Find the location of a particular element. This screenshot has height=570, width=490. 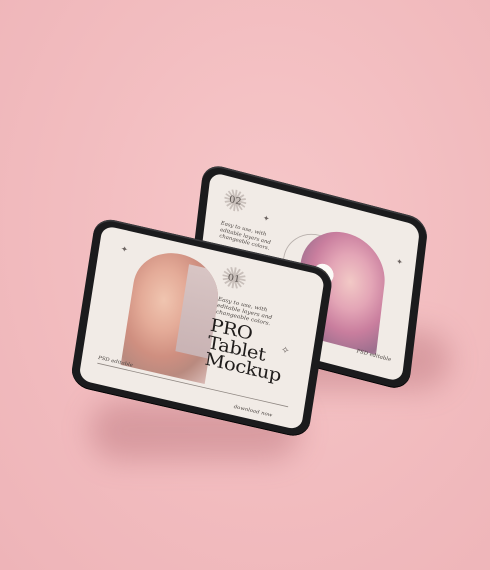

sparkle-icon: ✧ is located at coordinates (285, 350).